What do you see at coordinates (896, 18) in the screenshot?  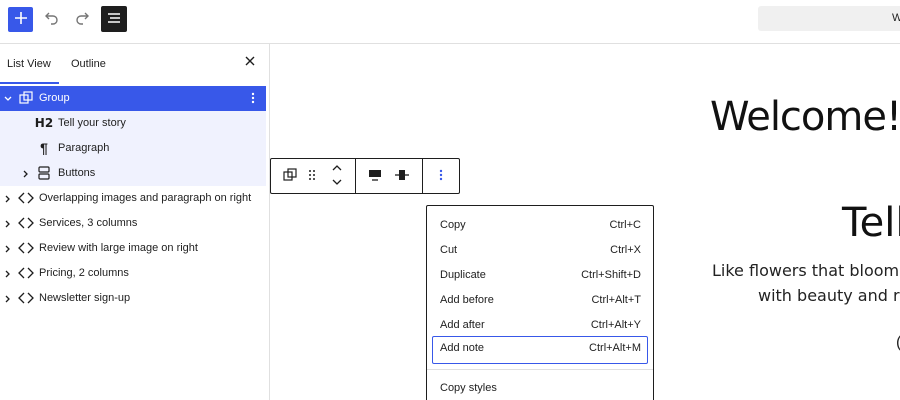 I see `document-title: W` at bounding box center [896, 18].